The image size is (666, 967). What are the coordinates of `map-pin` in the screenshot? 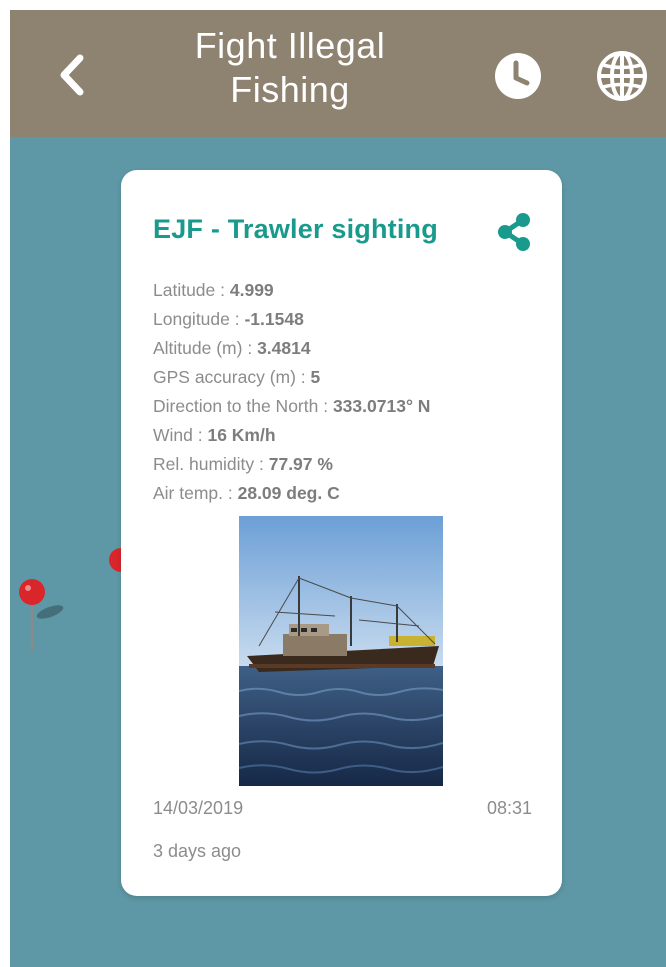 It's located at (48, 620).